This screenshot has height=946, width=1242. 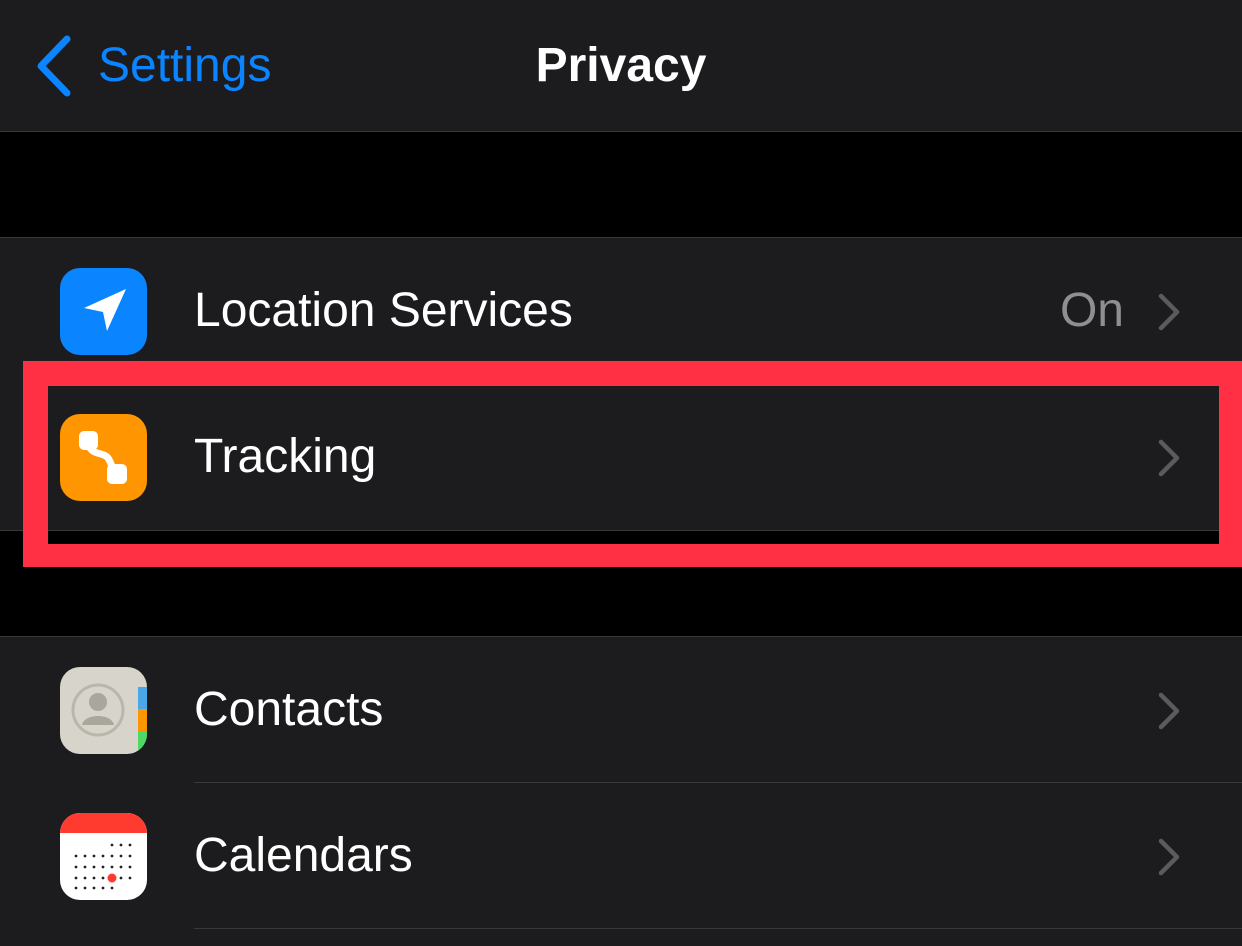 I want to click on calendars-label: Calendars, so click(x=303, y=855).